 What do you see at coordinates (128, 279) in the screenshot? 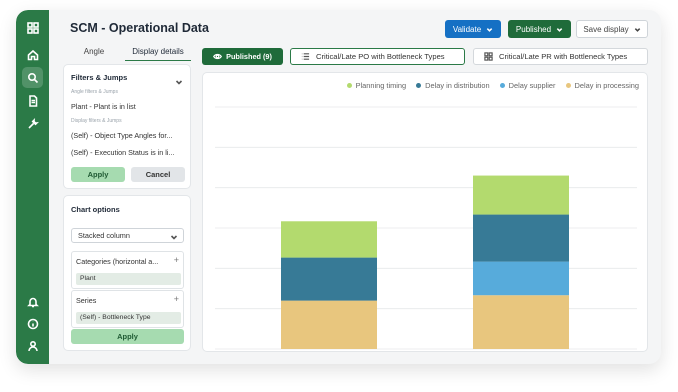
I see `categories-chip: Plant` at bounding box center [128, 279].